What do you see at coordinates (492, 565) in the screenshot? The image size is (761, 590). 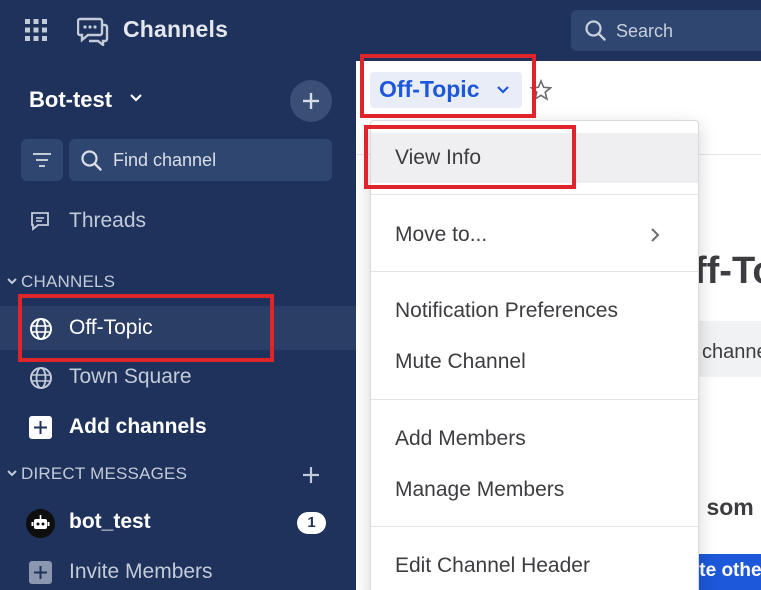 I see `menu-item-label: Edit Channel Header` at bounding box center [492, 565].